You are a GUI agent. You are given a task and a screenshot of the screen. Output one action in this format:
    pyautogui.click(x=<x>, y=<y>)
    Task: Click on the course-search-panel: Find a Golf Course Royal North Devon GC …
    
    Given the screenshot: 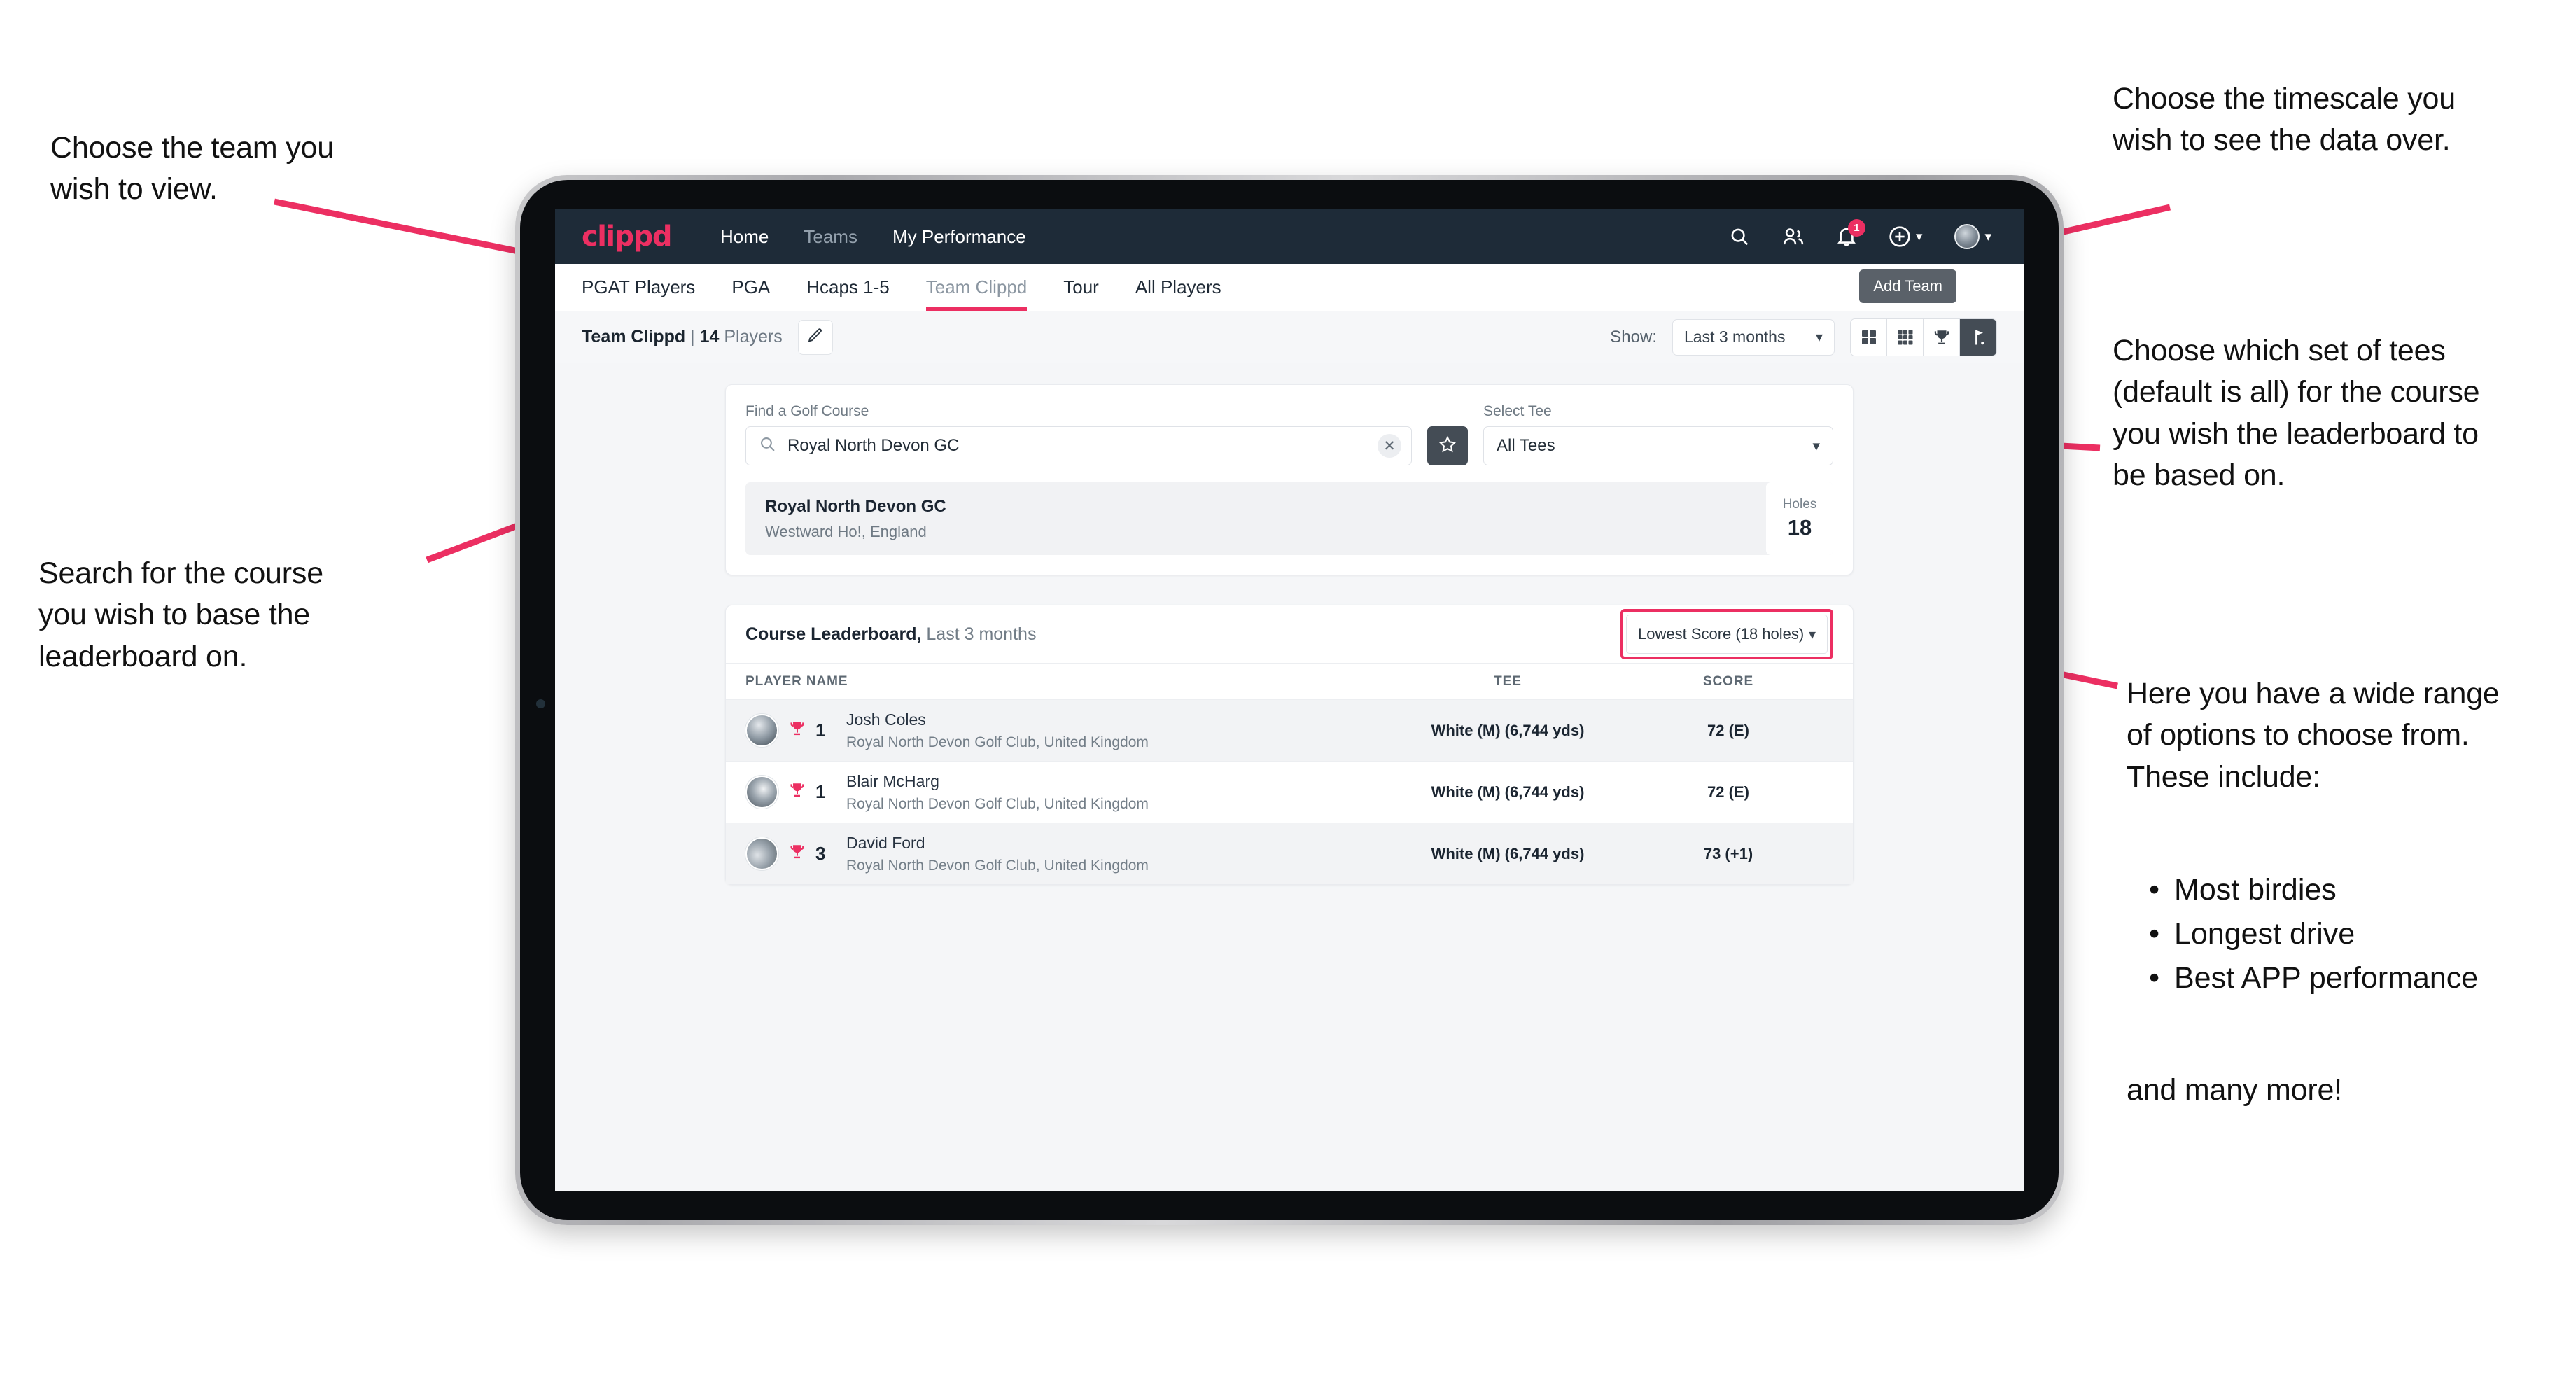 What is the action you would take?
    pyautogui.click(x=1289, y=479)
    